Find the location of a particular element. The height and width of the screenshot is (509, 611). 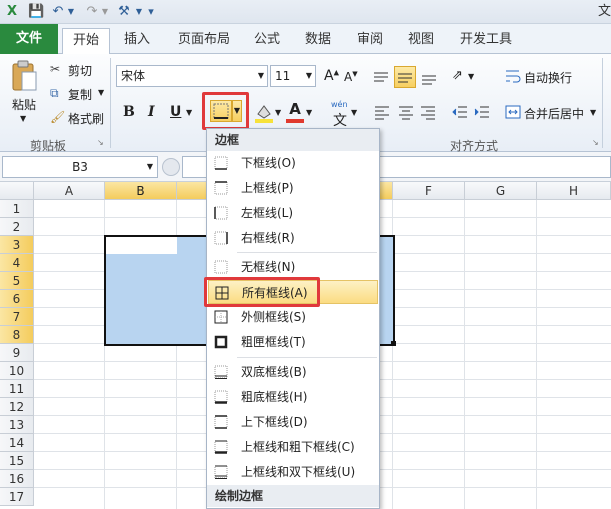

menu-item-thick-box-border: 粗匣框线(T) is located at coordinates (293, 342).